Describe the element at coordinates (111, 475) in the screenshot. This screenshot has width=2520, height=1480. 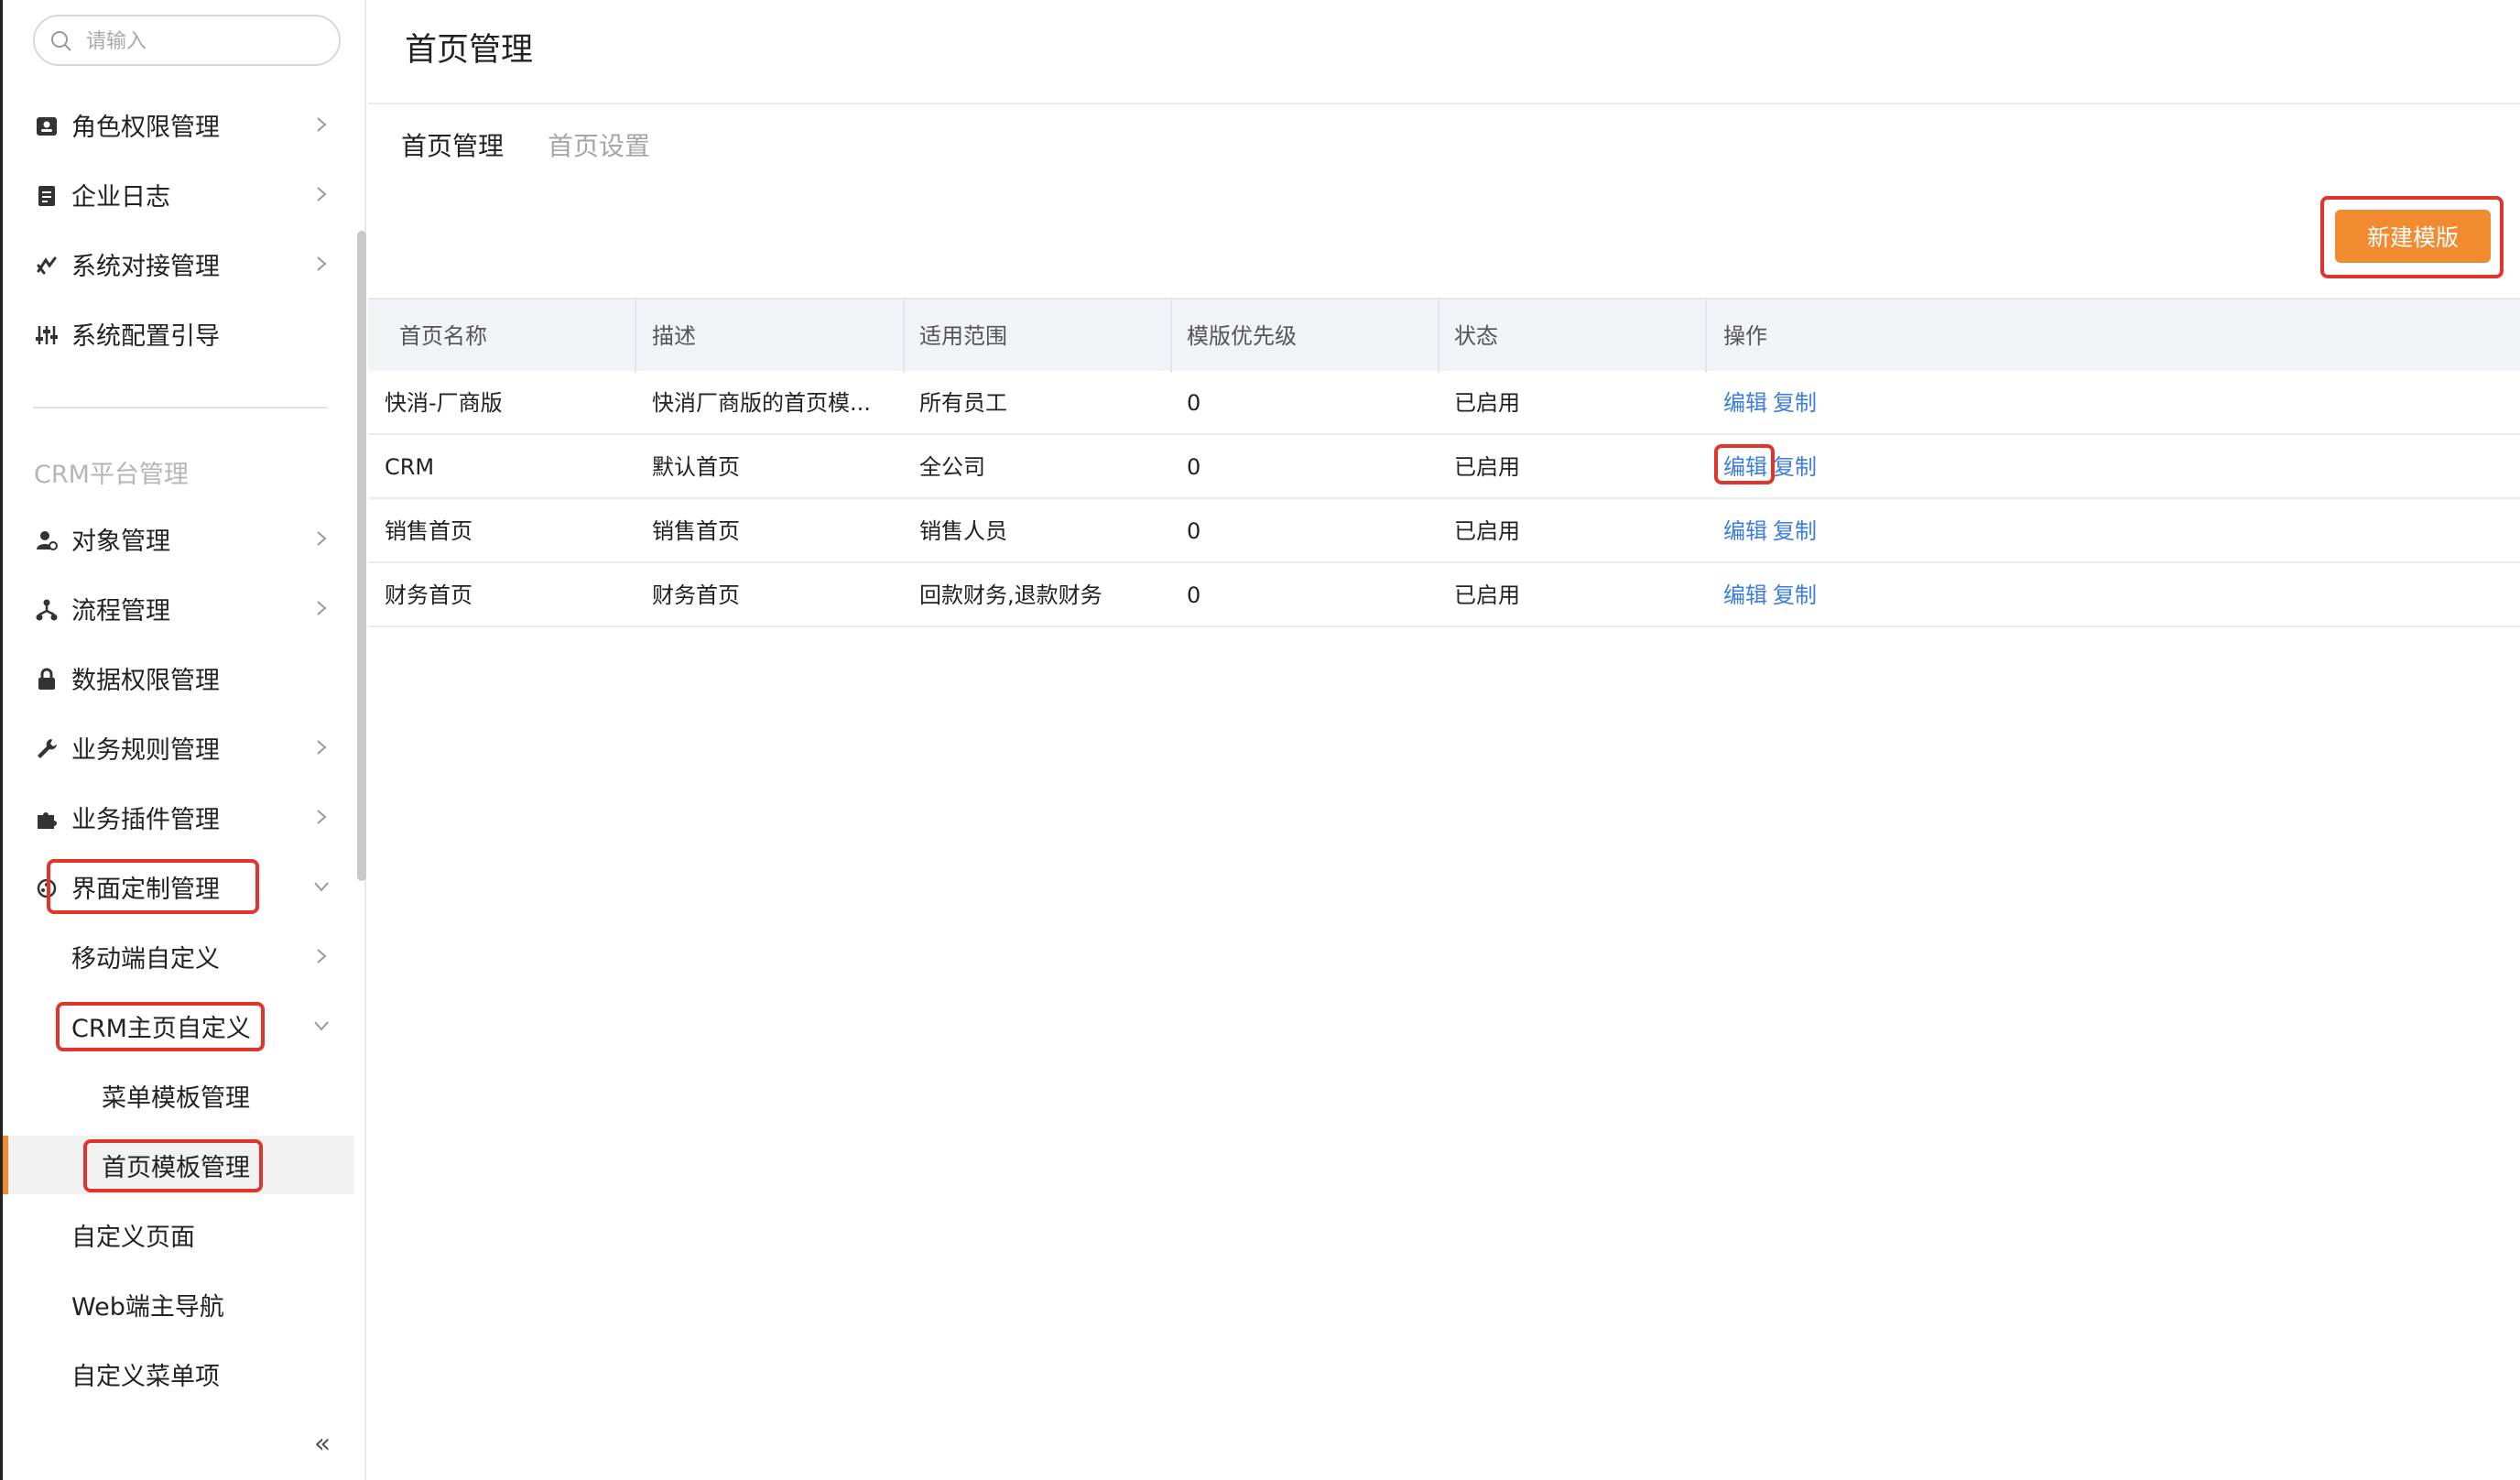
I see `section-title-crm-platform: CRM平台管理` at that location.